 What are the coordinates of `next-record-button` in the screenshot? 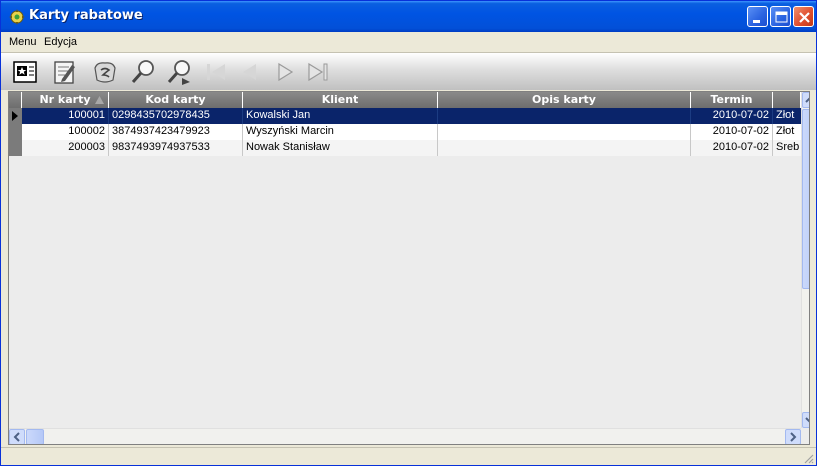 It's located at (286, 72).